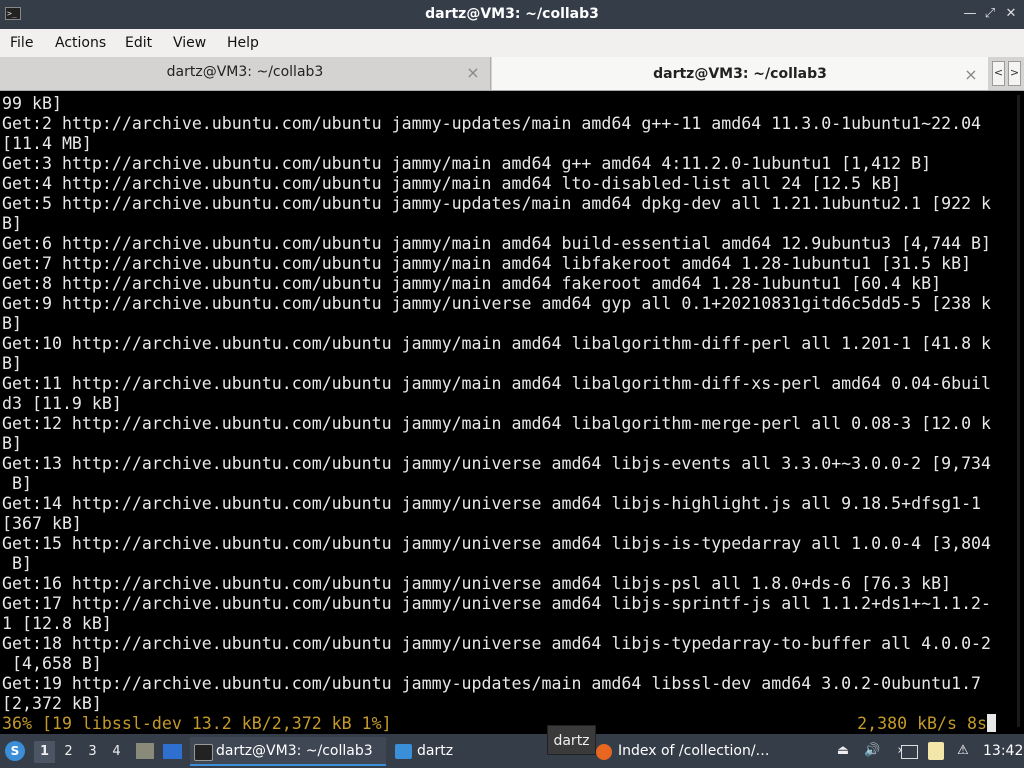 This screenshot has width=1024, height=768. Describe the element at coordinates (116, 752) in the screenshot. I see `workspace-4: 4` at that location.